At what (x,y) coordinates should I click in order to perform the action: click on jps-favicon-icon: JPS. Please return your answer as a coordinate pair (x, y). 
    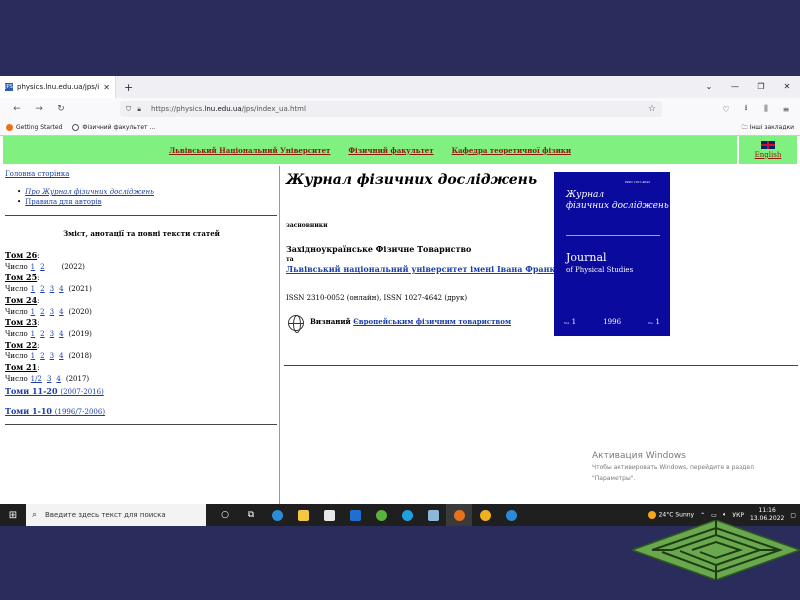
    Looking at the image, I should click on (9, 87).